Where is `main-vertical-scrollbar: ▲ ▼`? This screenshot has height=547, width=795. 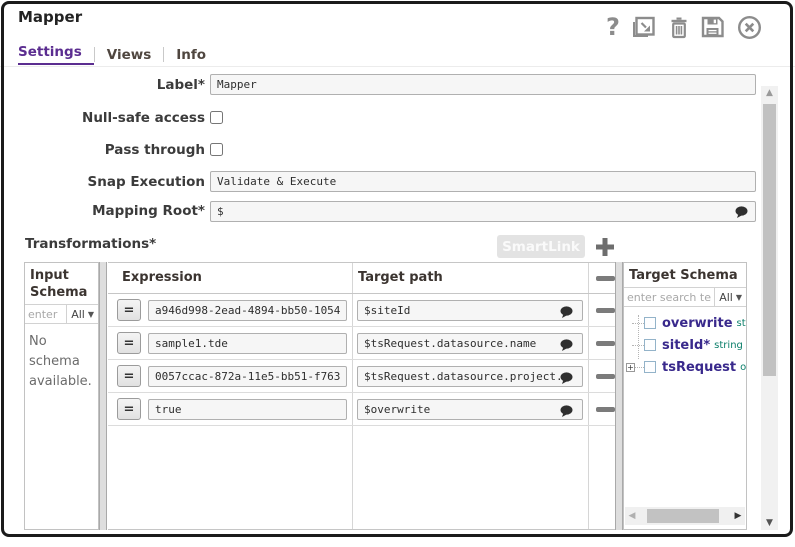 main-vertical-scrollbar: ▲ ▼ is located at coordinates (769, 308).